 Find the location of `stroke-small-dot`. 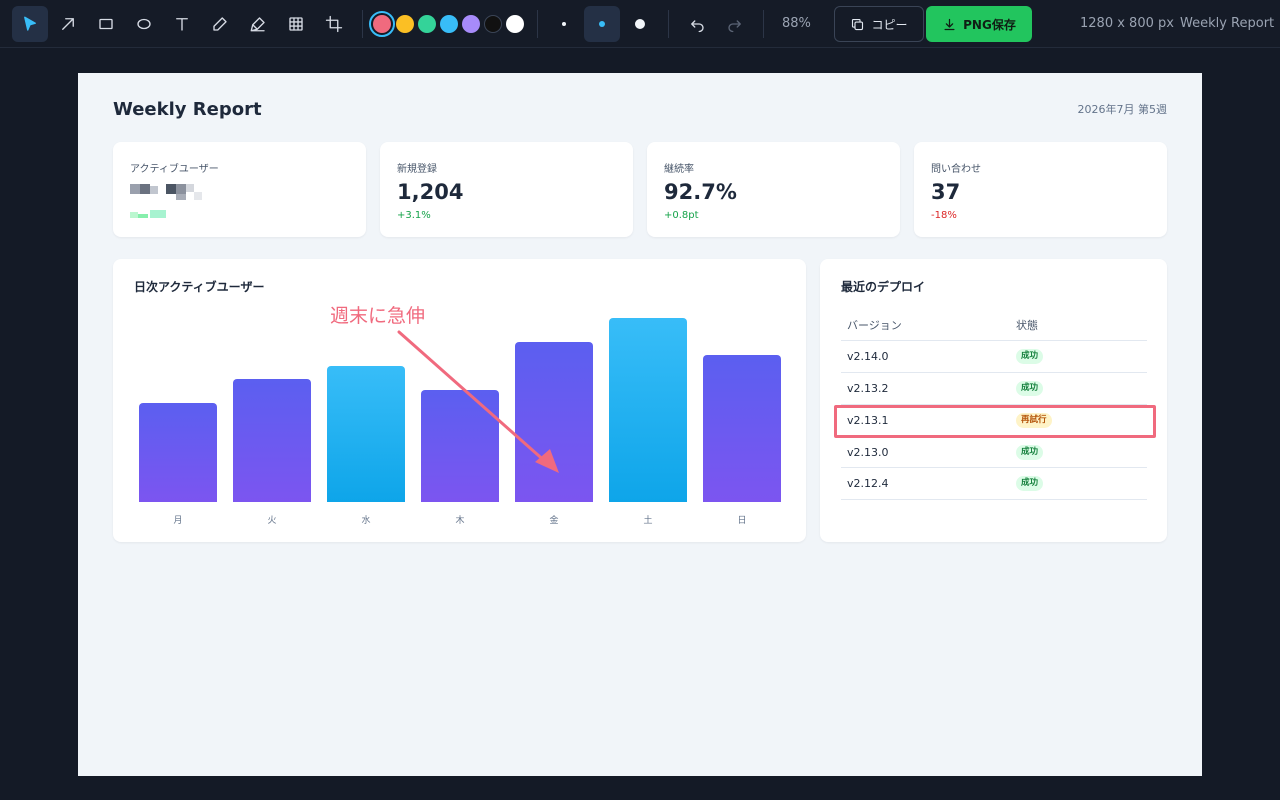

stroke-small-dot is located at coordinates (564, 24).